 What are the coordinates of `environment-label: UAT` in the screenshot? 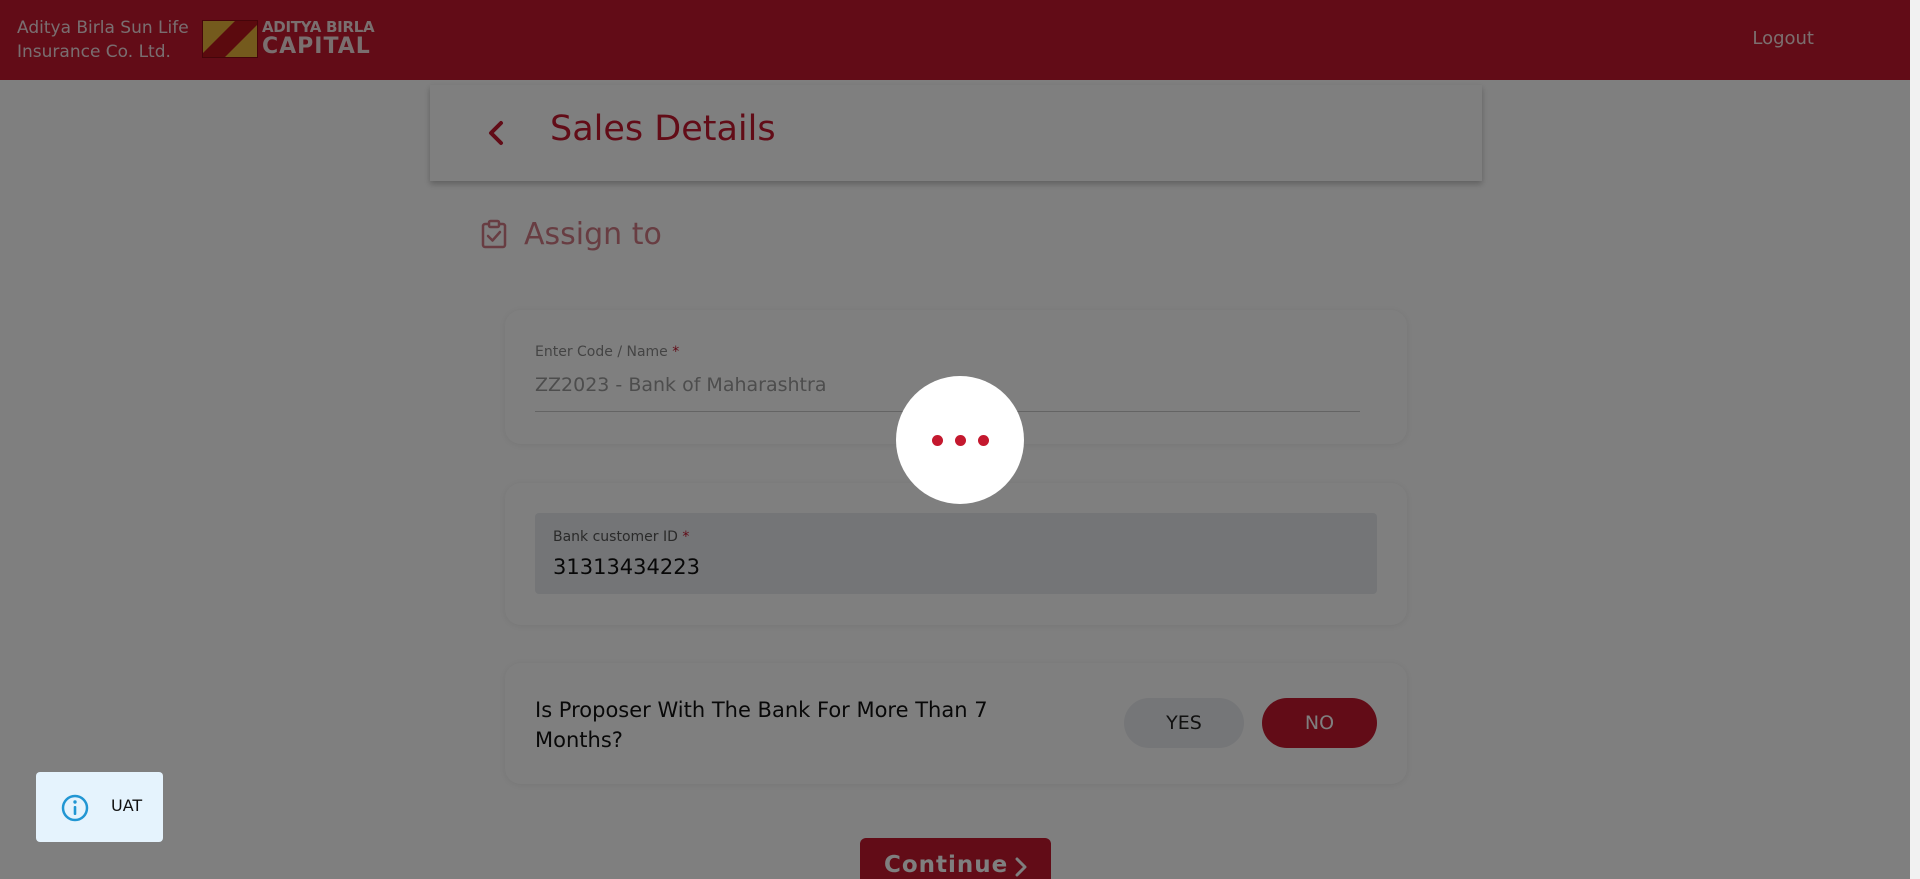 It's located at (127, 805).